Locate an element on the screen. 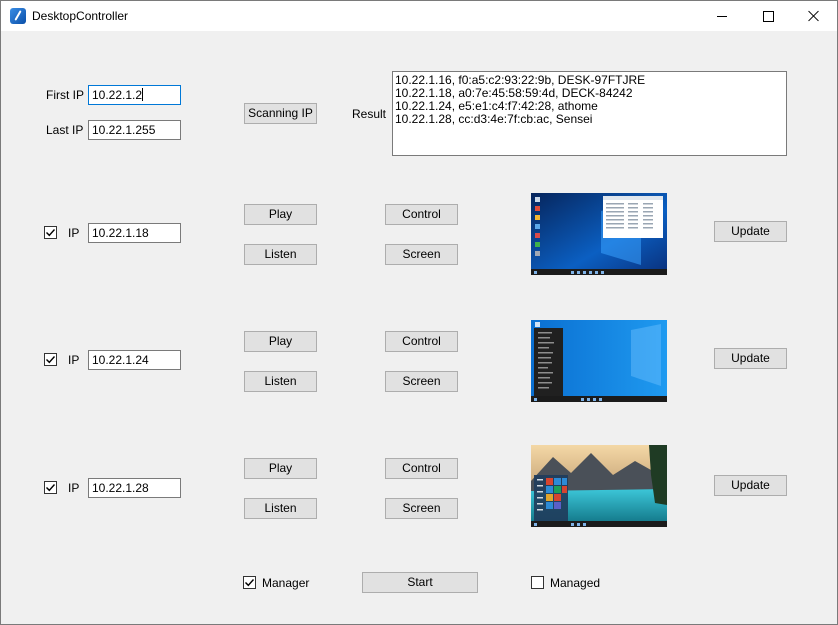  managed-checkbox is located at coordinates (537, 582).